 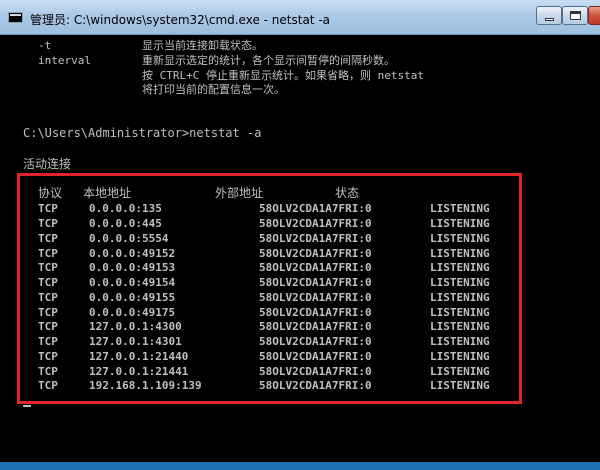 I want to click on cell-local-address: 192.168.1.109:139, so click(x=145, y=385).